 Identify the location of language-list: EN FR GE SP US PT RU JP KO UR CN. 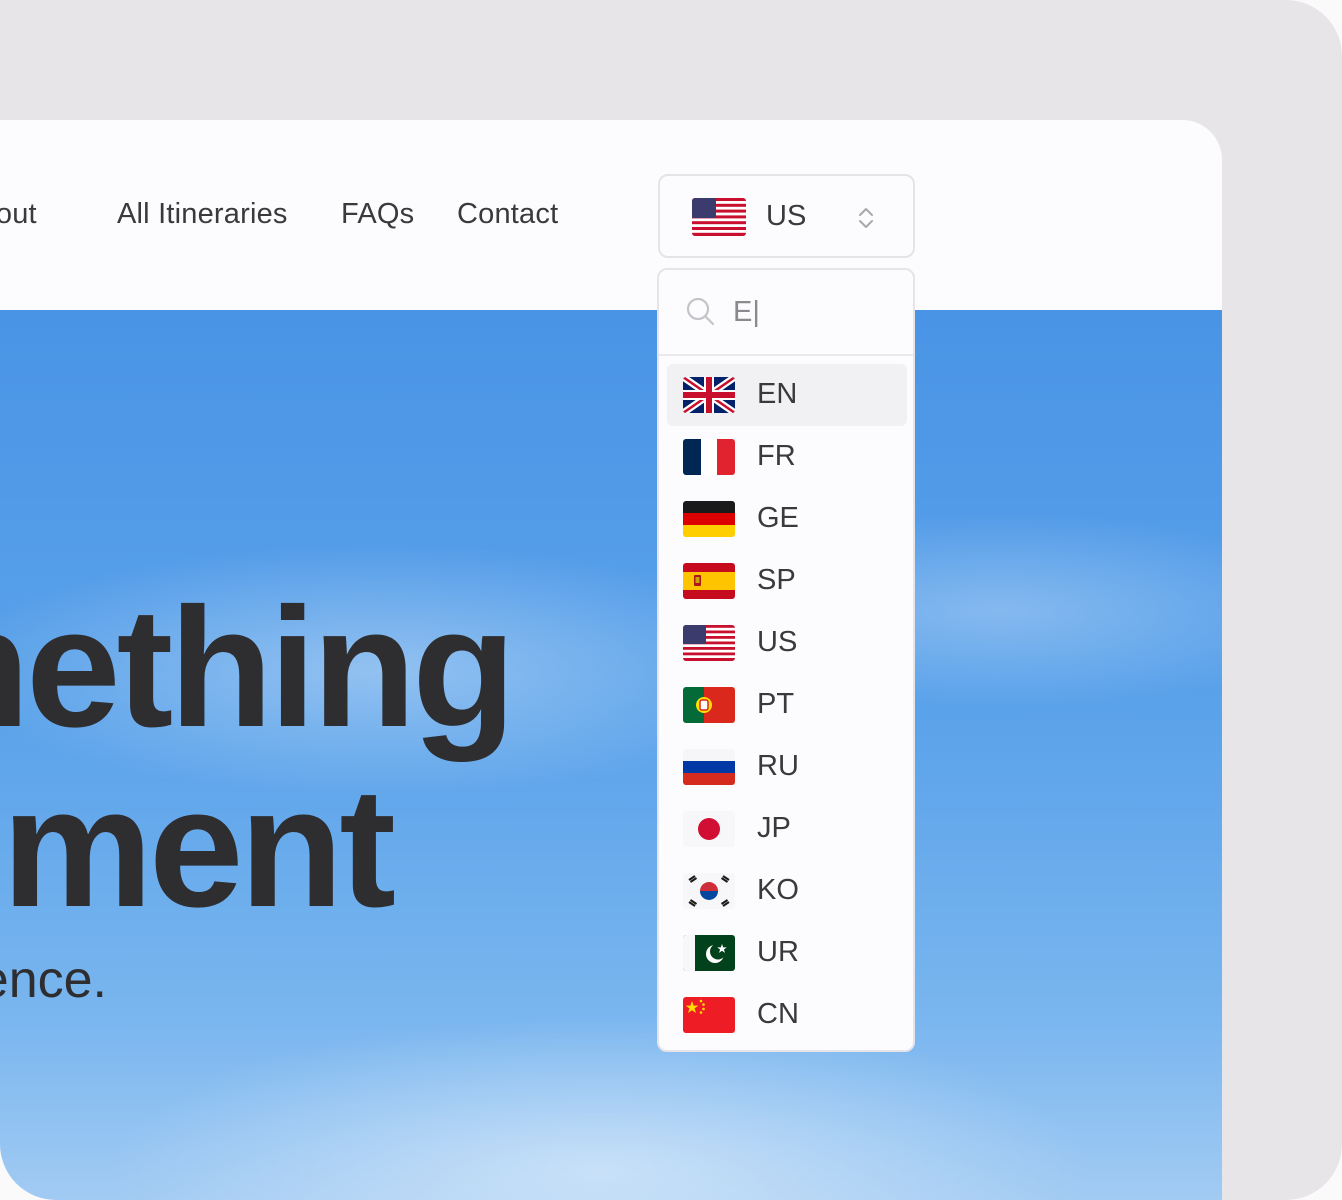
(787, 705).